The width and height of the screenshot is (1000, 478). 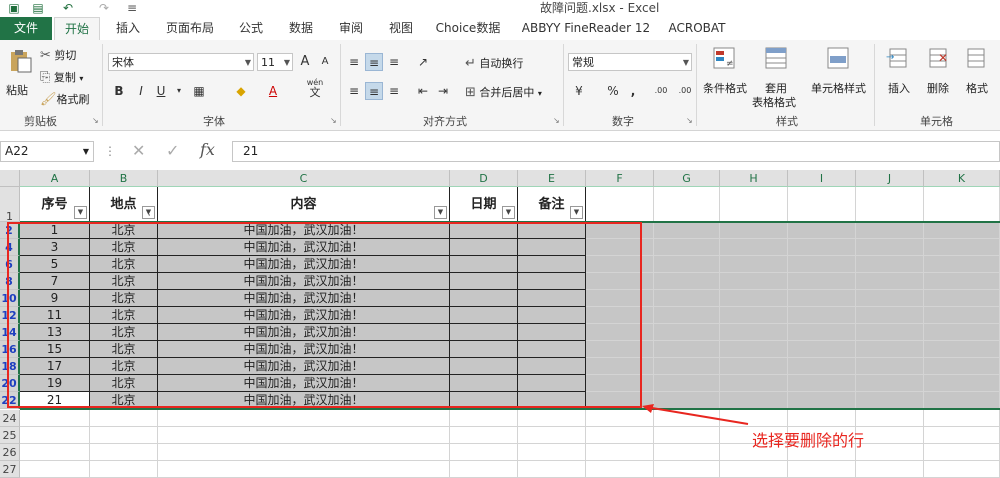 I want to click on table-cell: 21, so click(x=55, y=400).